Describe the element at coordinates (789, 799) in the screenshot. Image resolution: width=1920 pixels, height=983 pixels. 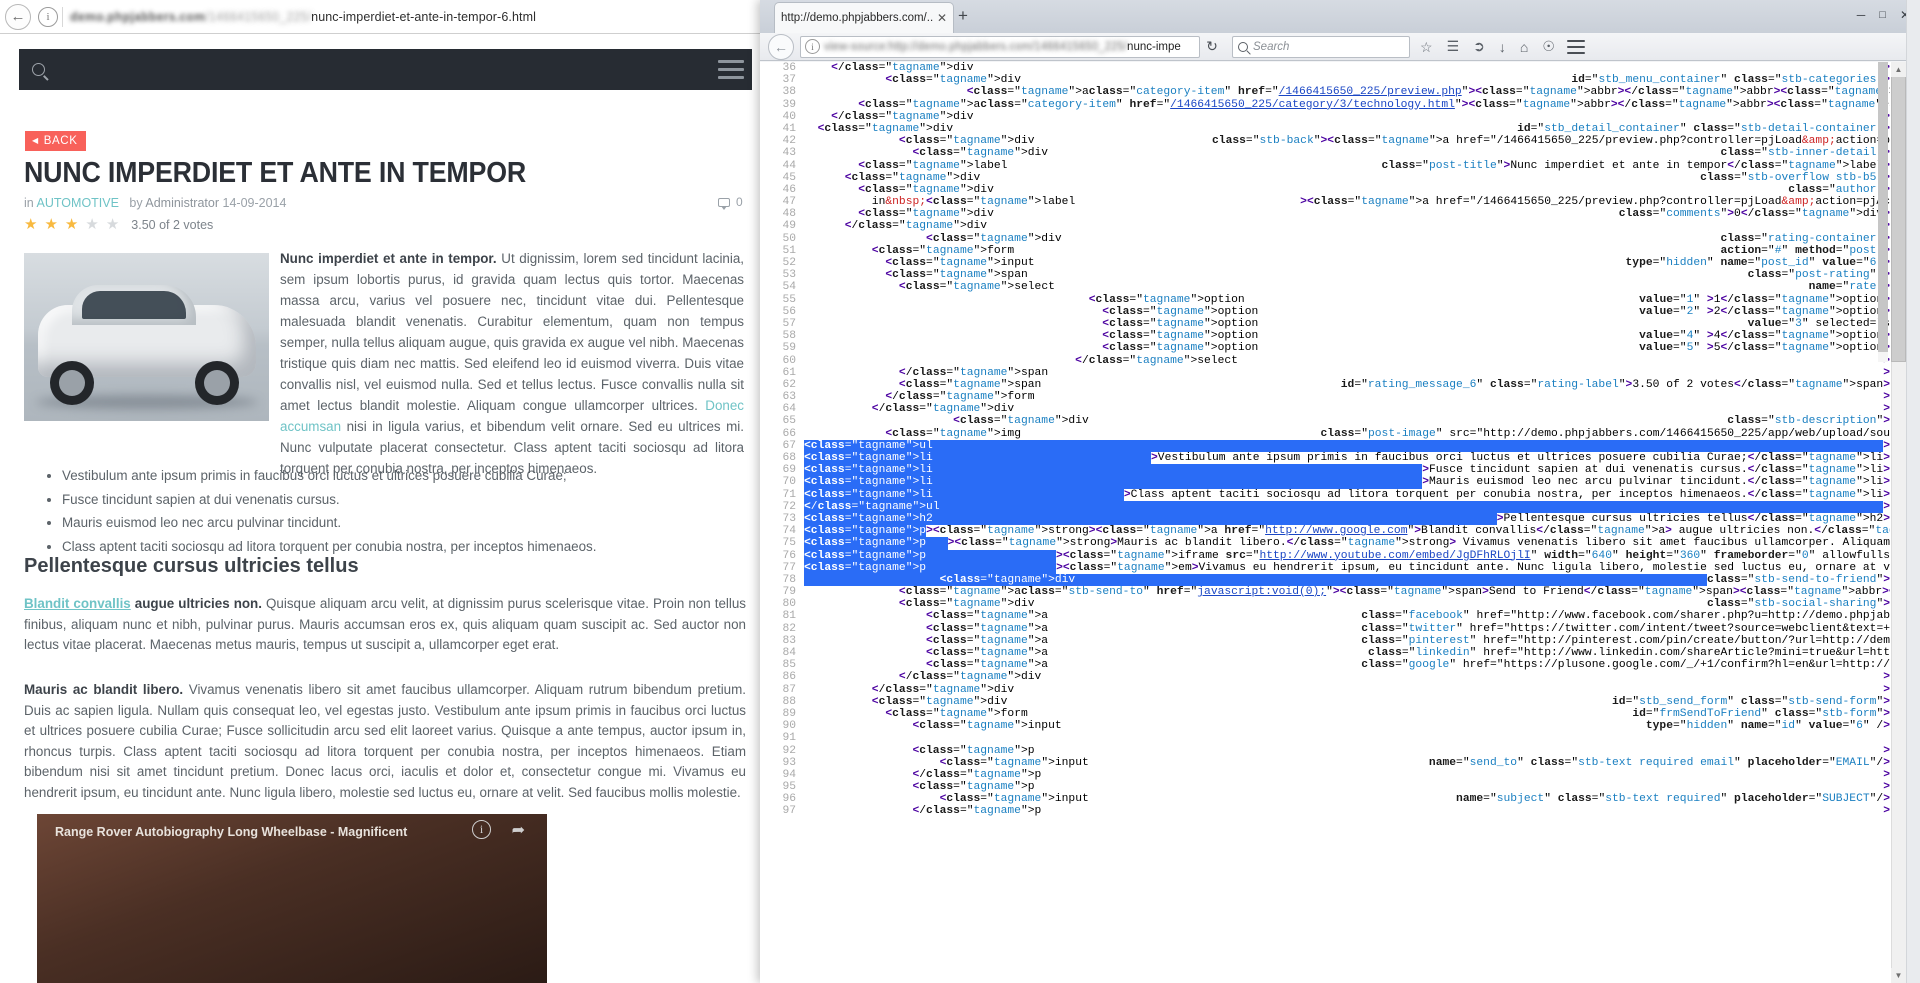
I see `line-number: 96` at that location.